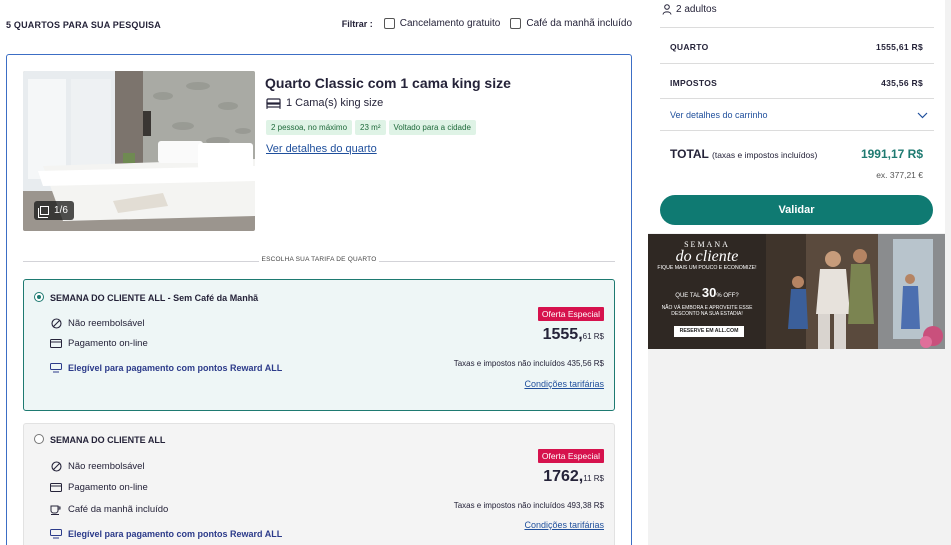 Image resolution: width=951 pixels, height=545 pixels. What do you see at coordinates (109, 509) in the screenshot?
I see `rate-2-feature-breakfast: Café da manhã incluído` at bounding box center [109, 509].